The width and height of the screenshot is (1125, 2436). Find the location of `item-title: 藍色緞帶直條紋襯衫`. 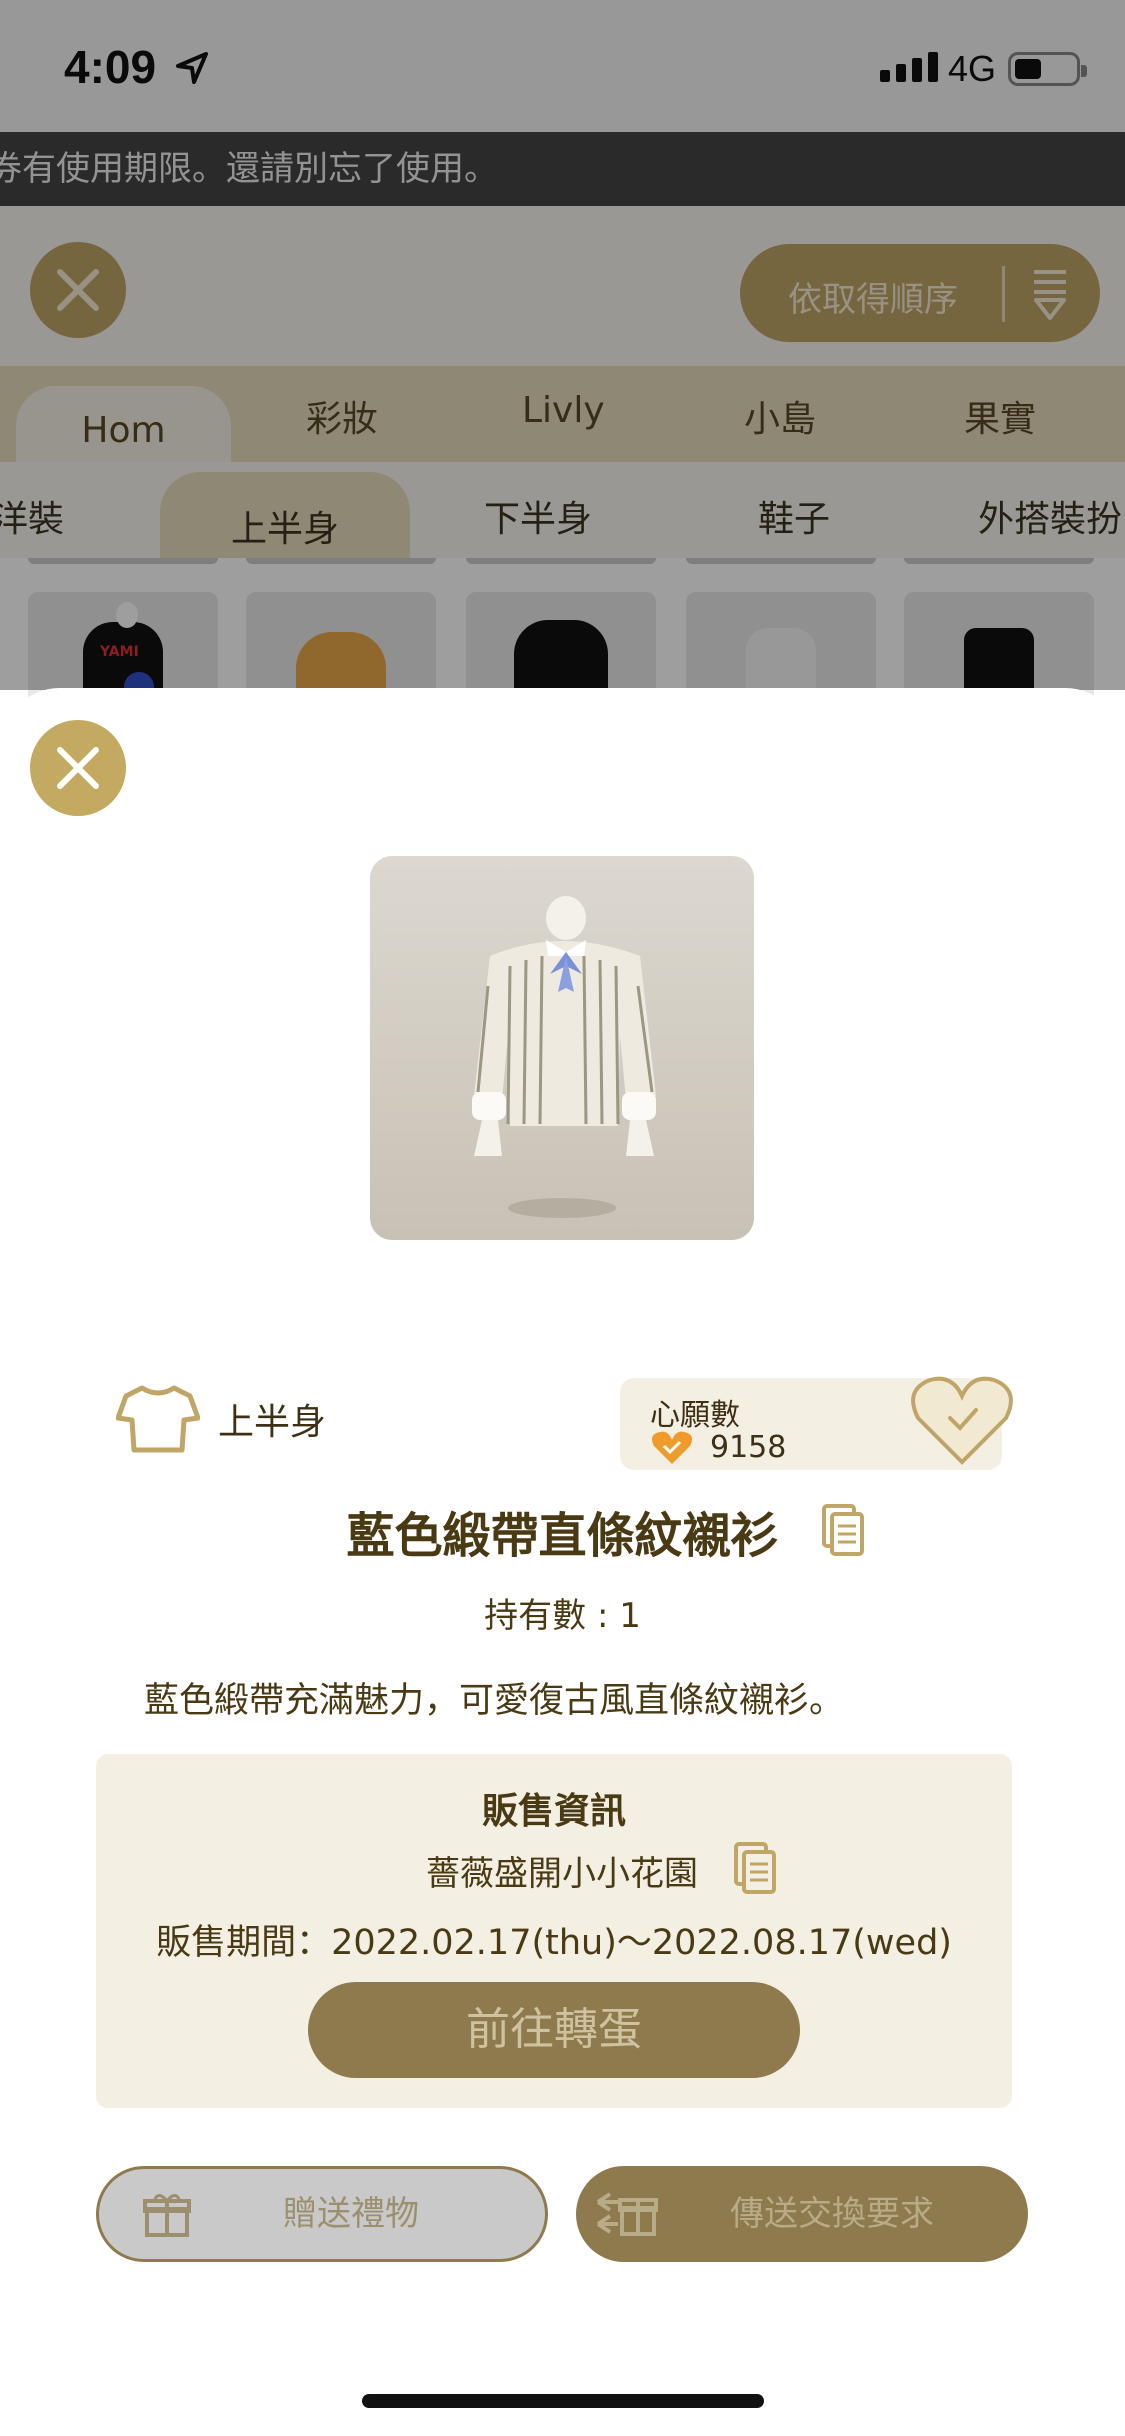

item-title: 藍色緞帶直條紋襯衫 is located at coordinates (562, 1536).